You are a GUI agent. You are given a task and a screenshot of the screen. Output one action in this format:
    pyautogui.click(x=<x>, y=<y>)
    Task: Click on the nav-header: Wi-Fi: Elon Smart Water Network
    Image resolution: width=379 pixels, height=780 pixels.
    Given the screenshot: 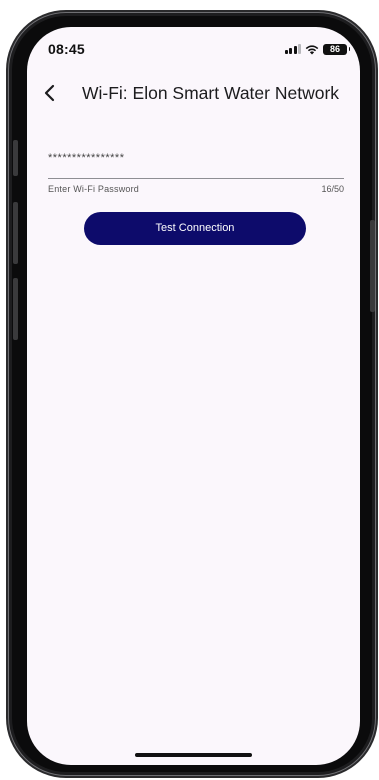 What is the action you would take?
    pyautogui.click(x=193, y=94)
    